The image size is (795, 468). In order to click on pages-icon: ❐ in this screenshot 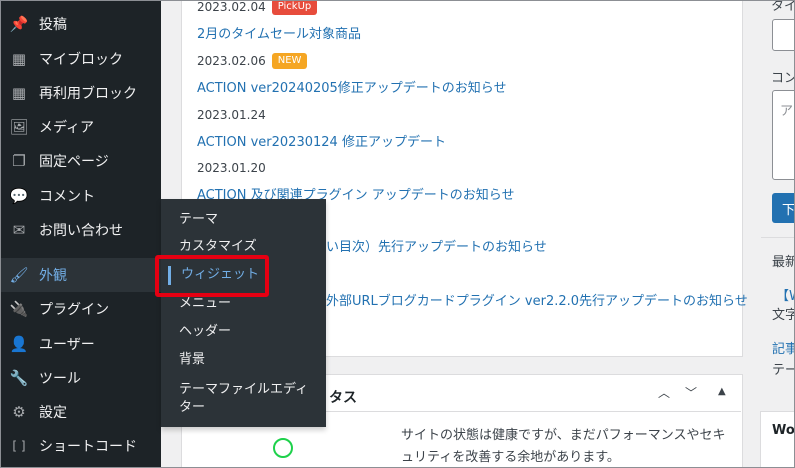, I will do `click(19, 161)`.